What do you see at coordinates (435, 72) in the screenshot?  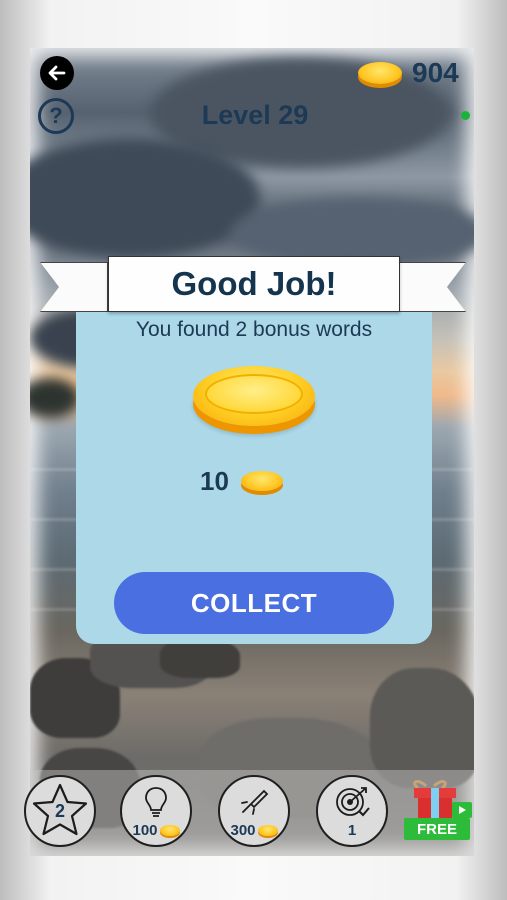 I see `coin-balance: 904` at bounding box center [435, 72].